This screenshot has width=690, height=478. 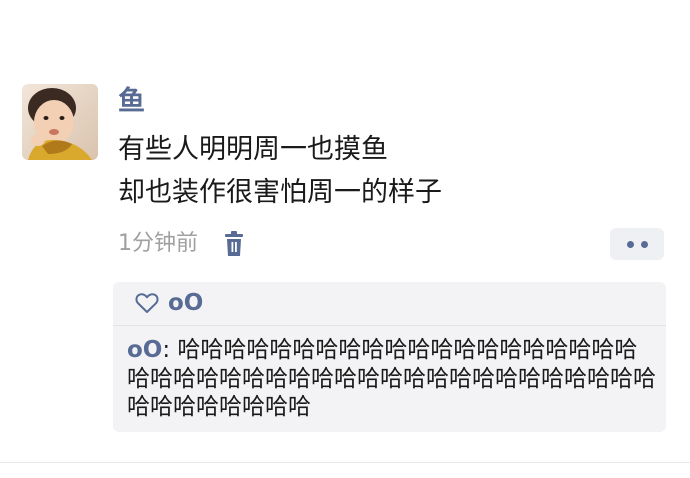 What do you see at coordinates (389, 304) in the screenshot?
I see `like-row: oO` at bounding box center [389, 304].